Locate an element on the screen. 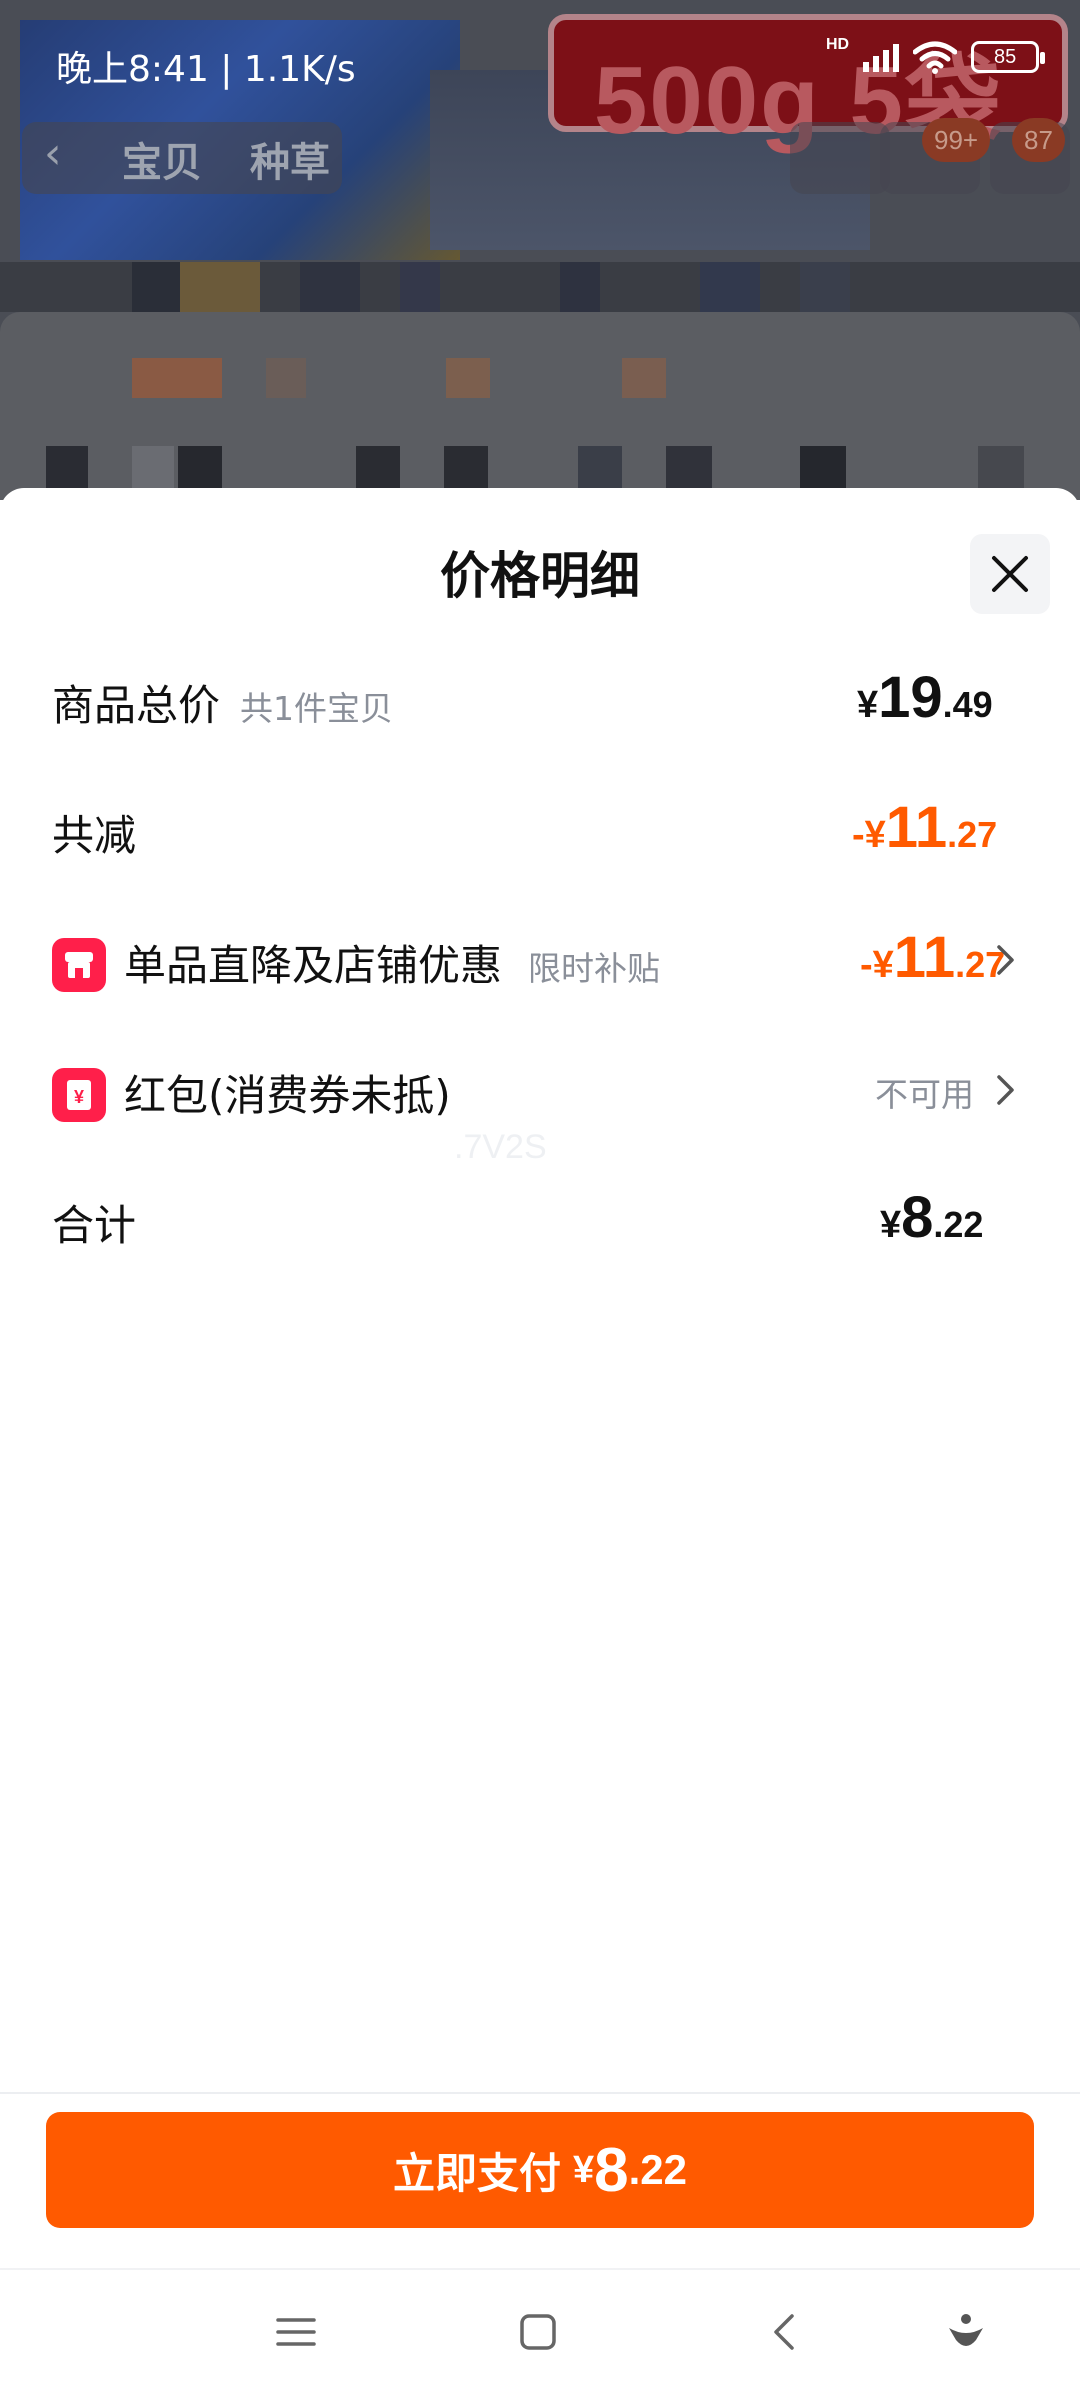  blurred-card is located at coordinates (540, 406).